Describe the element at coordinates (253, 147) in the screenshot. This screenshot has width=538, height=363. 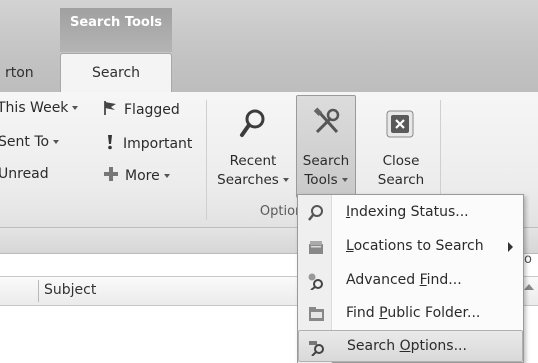
I see `recent-searches-button: Recent Searches` at that location.